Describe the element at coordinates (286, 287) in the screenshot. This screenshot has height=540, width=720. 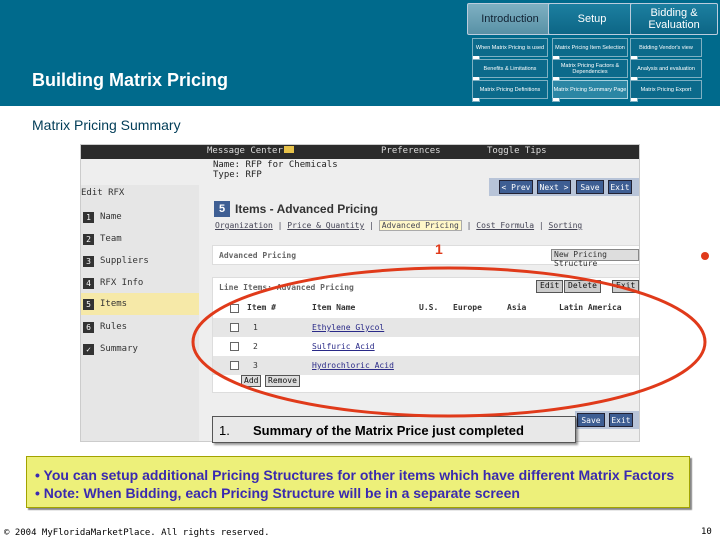
I see `table-title: Line Items: Advanced Pricing` at that location.